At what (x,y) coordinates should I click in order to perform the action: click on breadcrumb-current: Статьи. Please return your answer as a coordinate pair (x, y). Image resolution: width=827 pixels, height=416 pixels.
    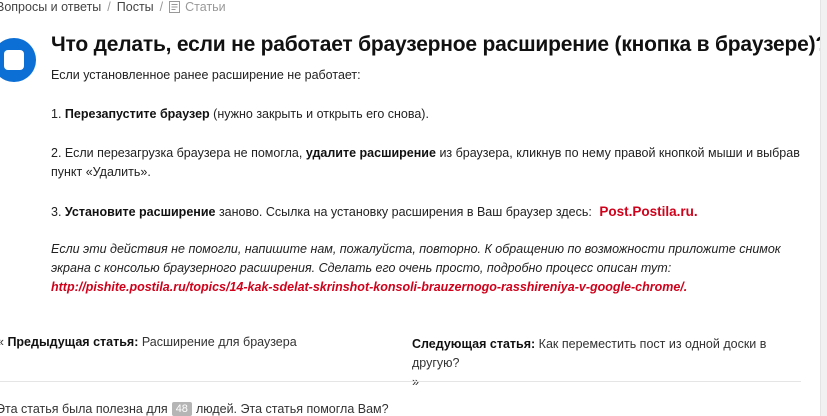
    Looking at the image, I should click on (197, 7).